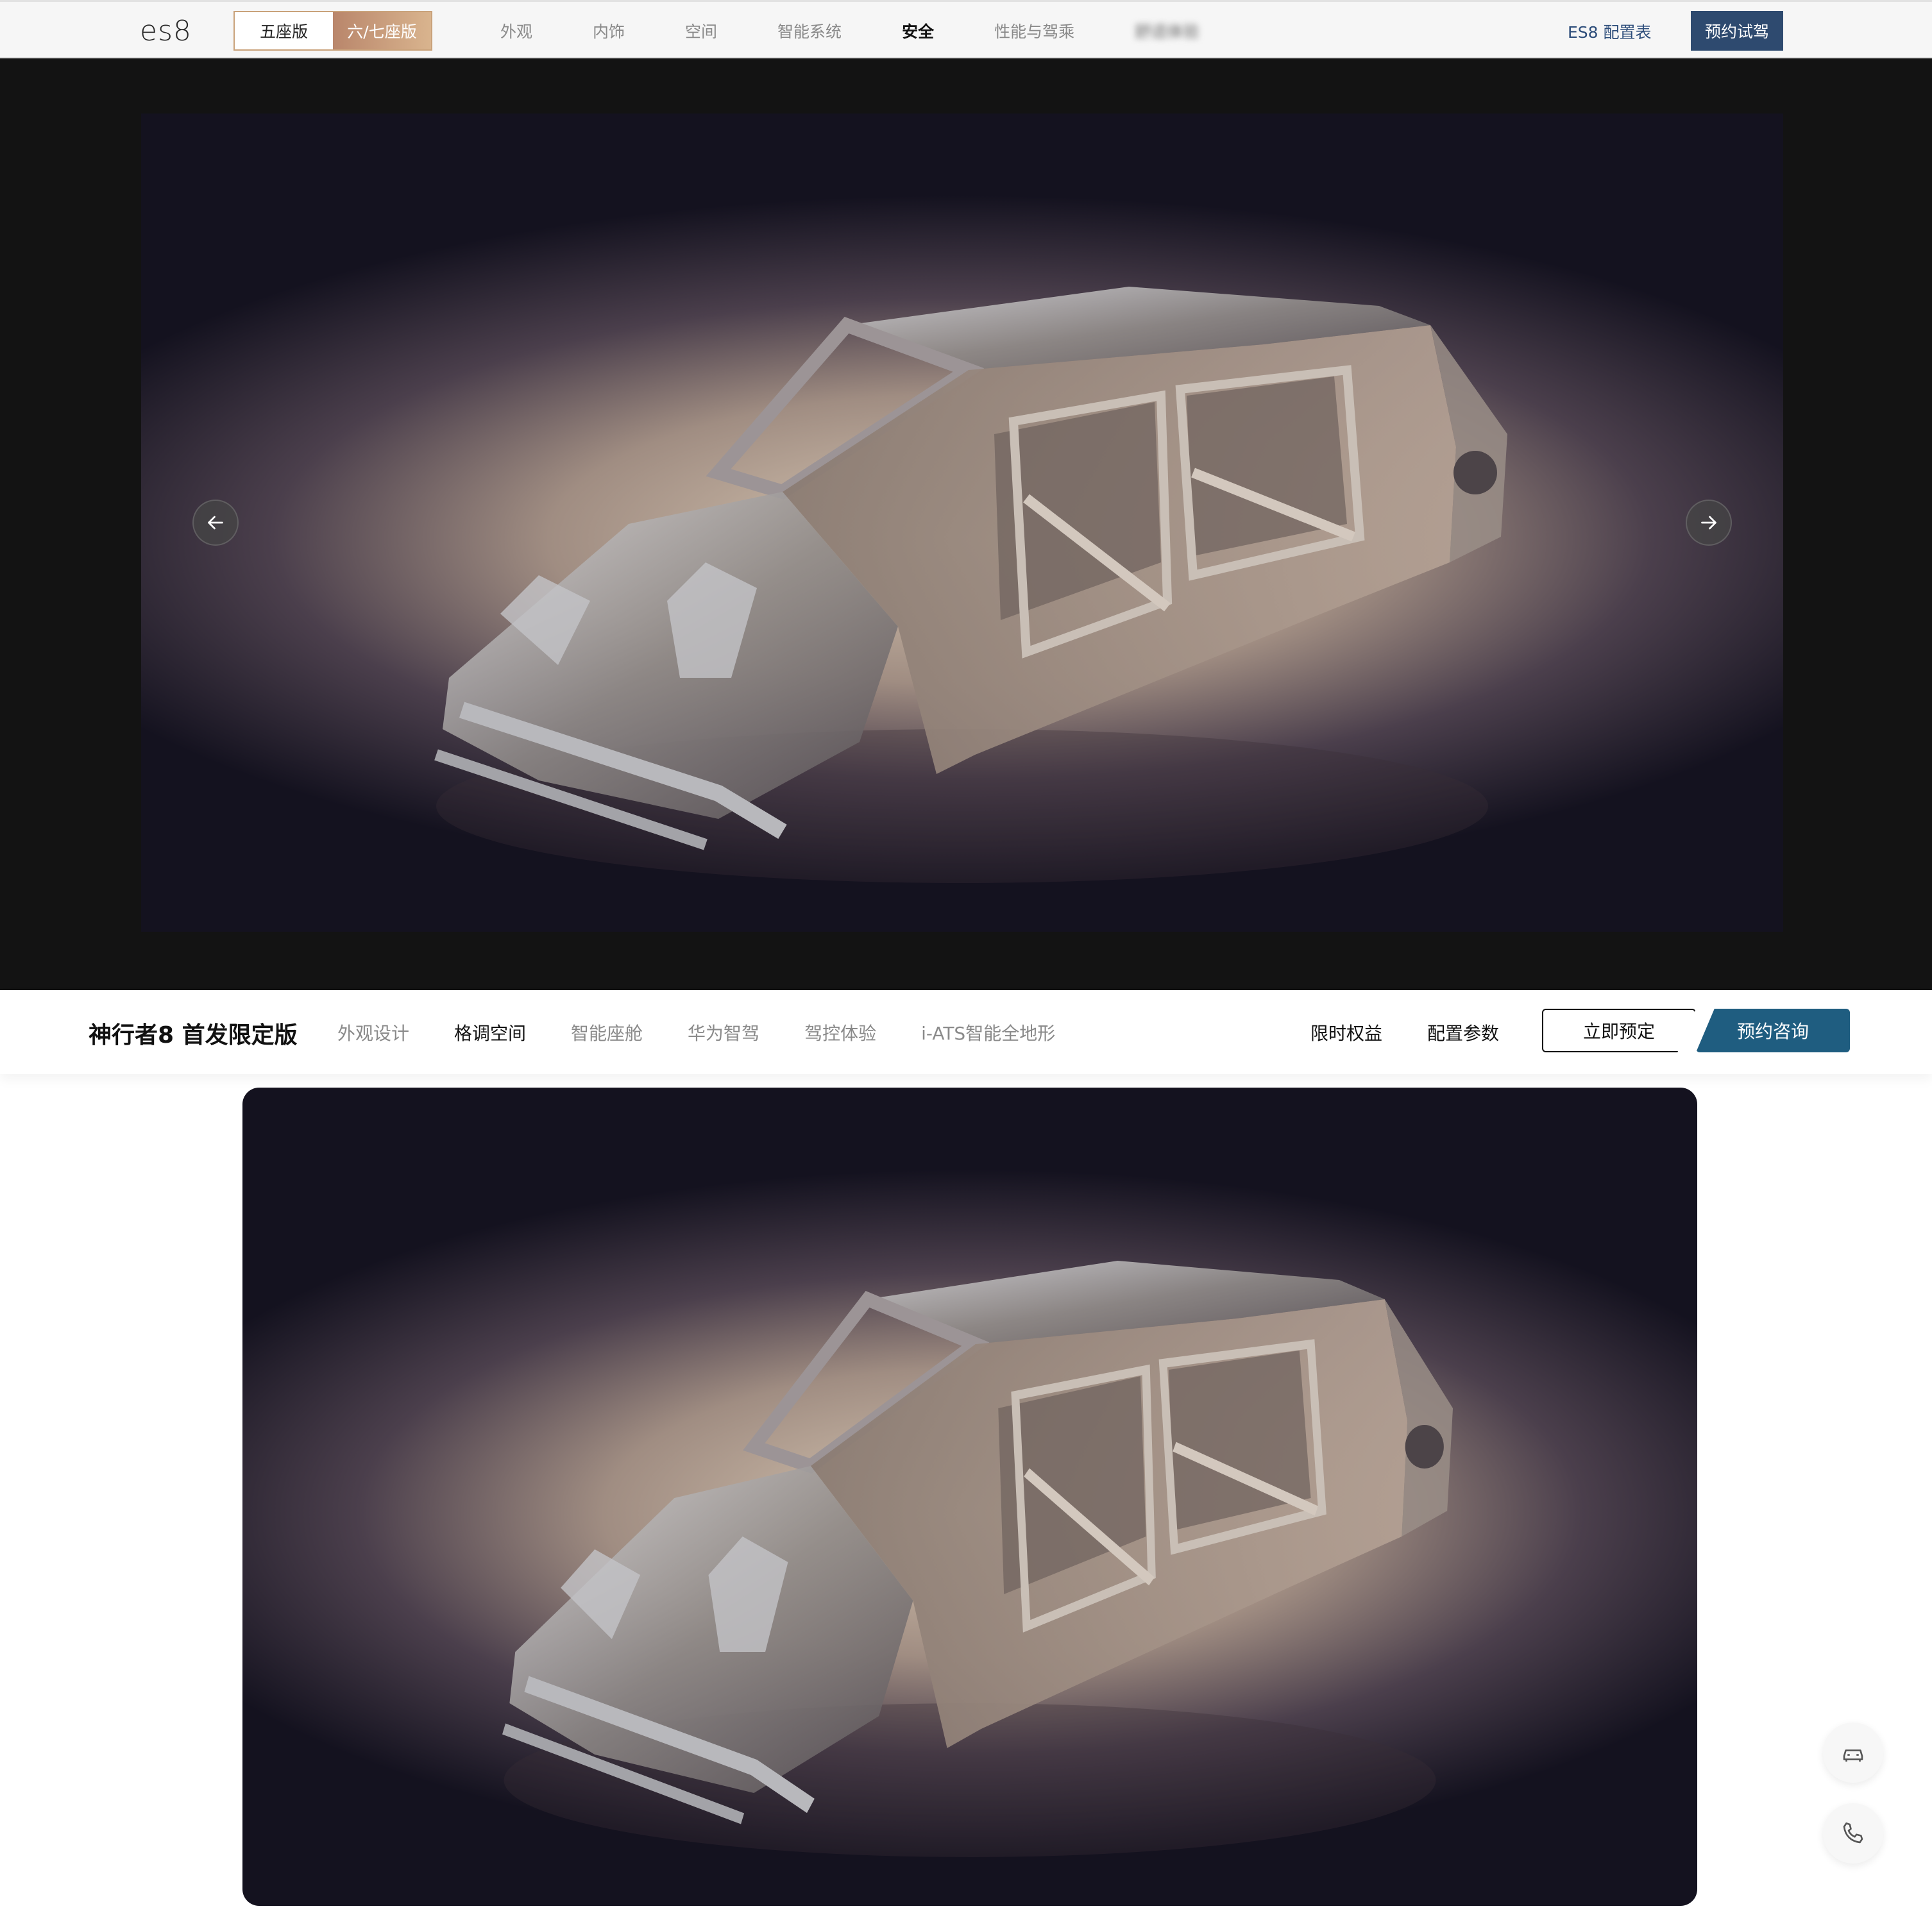 Image resolution: width=1932 pixels, height=1911 pixels. I want to click on subnav-menu: 外观设计 格调空间 智能座舱 华为智驾 驾控体验 i-ATS智能全地形, so click(718, 1032).